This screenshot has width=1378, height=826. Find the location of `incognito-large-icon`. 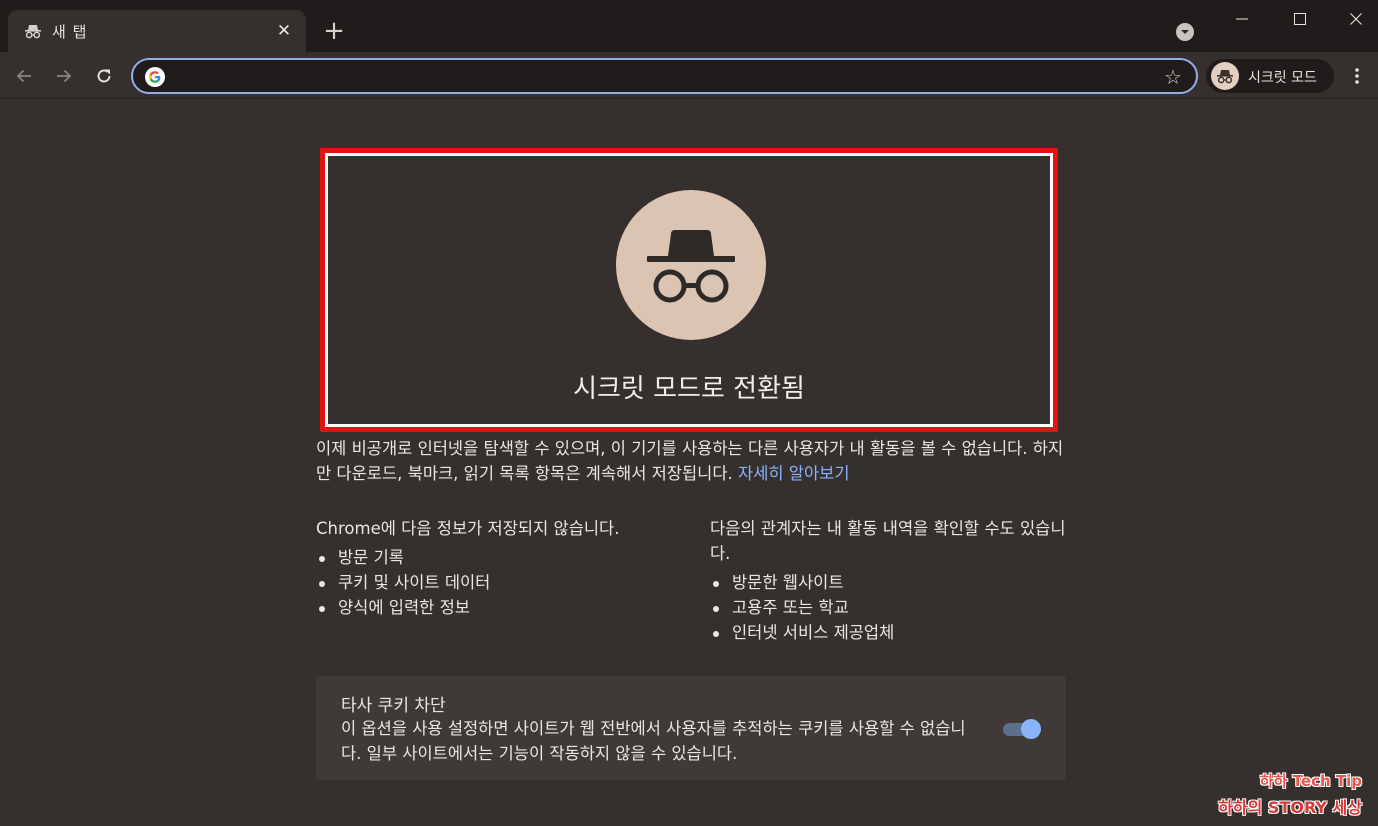

incognito-large-icon is located at coordinates (691, 266).